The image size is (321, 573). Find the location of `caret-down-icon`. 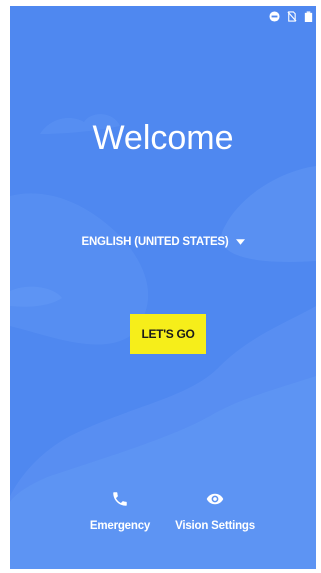

caret-down-icon is located at coordinates (240, 242).